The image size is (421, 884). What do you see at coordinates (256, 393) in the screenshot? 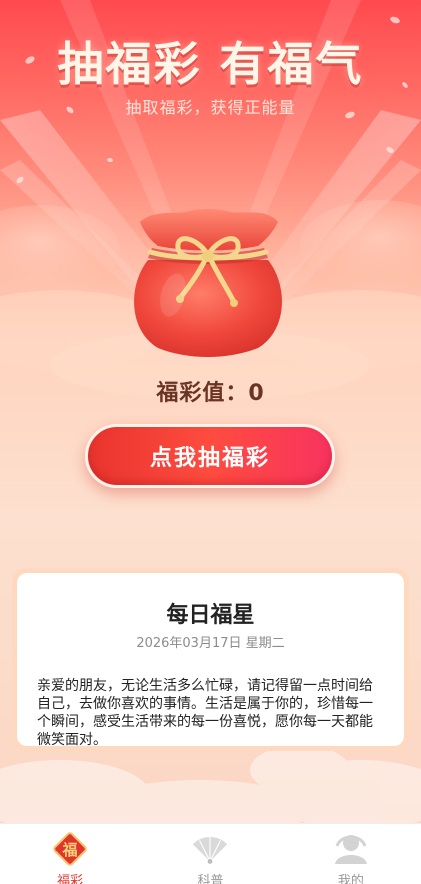
I see `score-value: 0` at bounding box center [256, 393].